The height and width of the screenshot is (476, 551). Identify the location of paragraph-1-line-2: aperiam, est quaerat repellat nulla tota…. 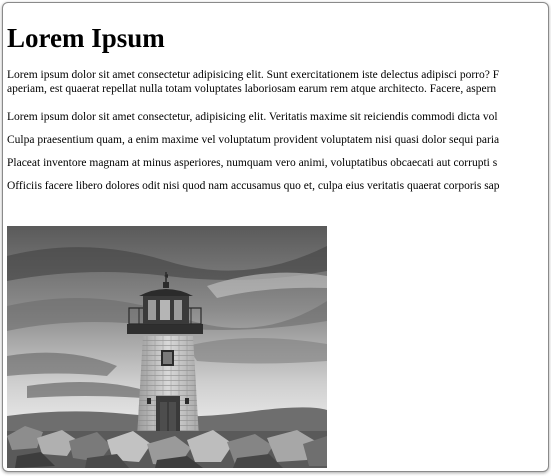
(252, 89).